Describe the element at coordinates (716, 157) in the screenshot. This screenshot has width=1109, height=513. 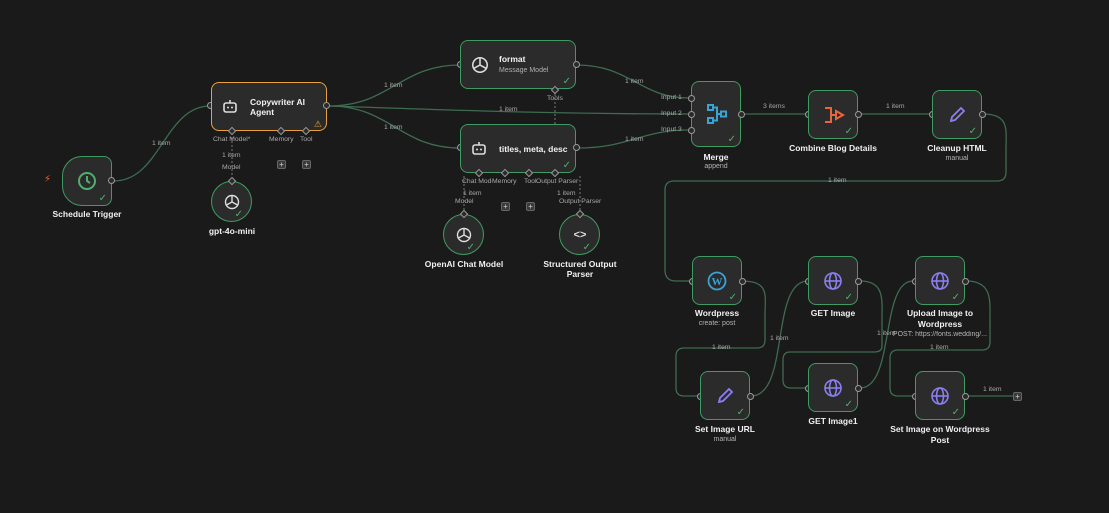
I see `node-label: Merge` at that location.